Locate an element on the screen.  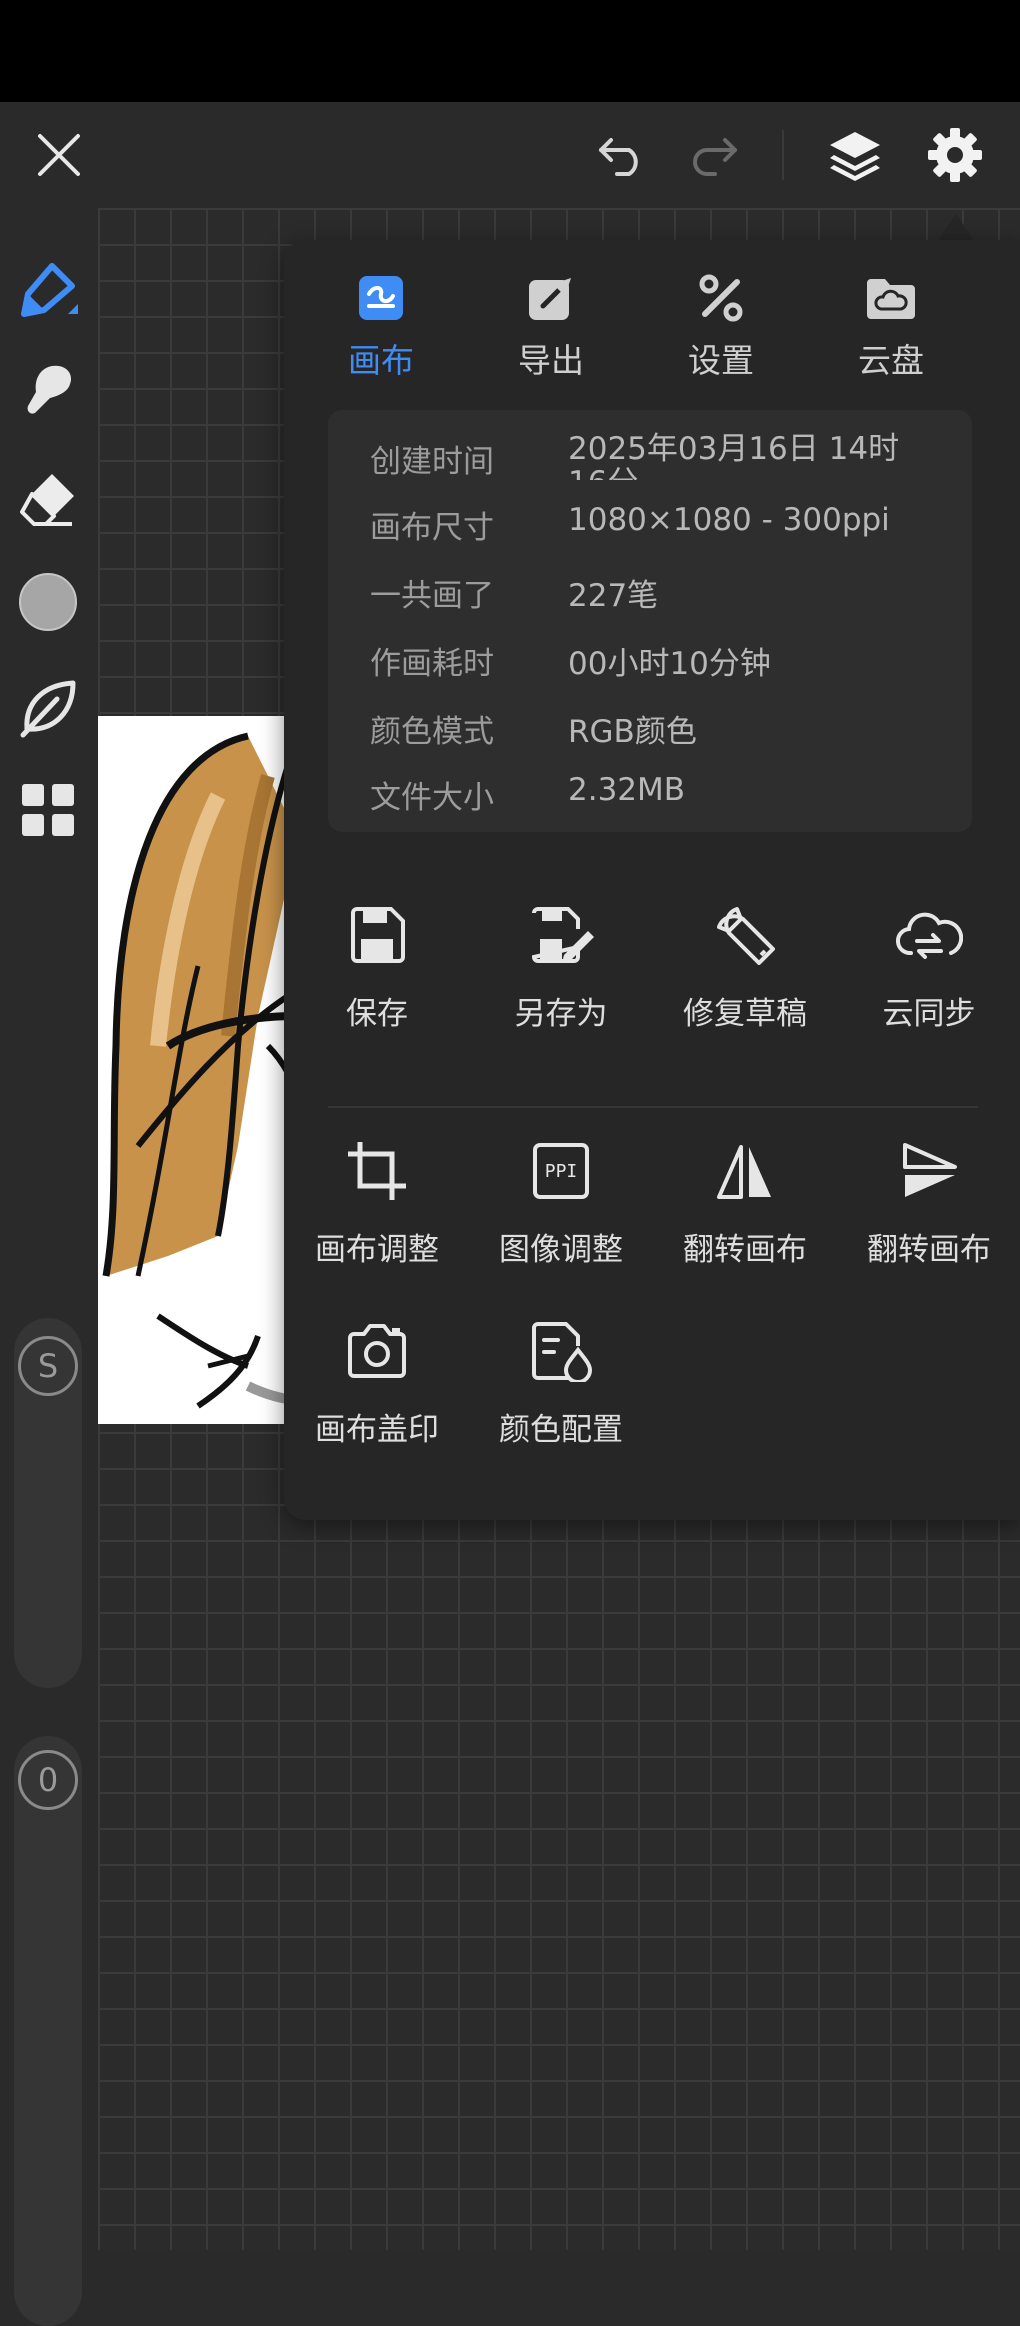
info-value: 227笔 is located at coordinates (613, 596).